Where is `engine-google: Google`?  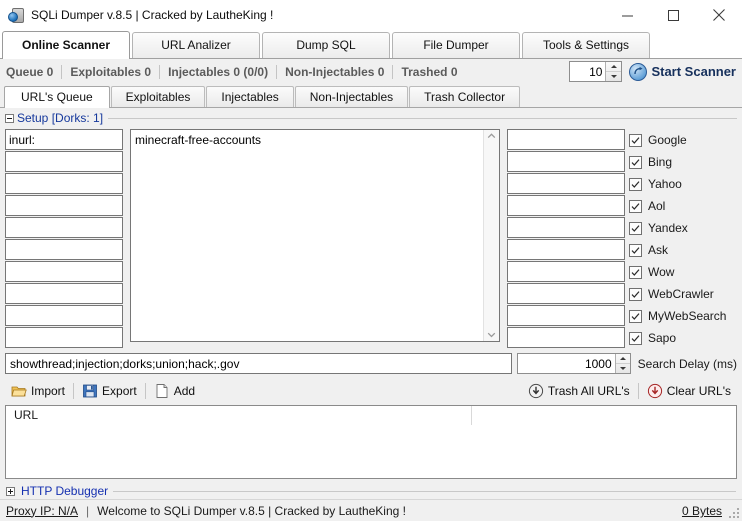
engine-google: Google is located at coordinates (683, 140).